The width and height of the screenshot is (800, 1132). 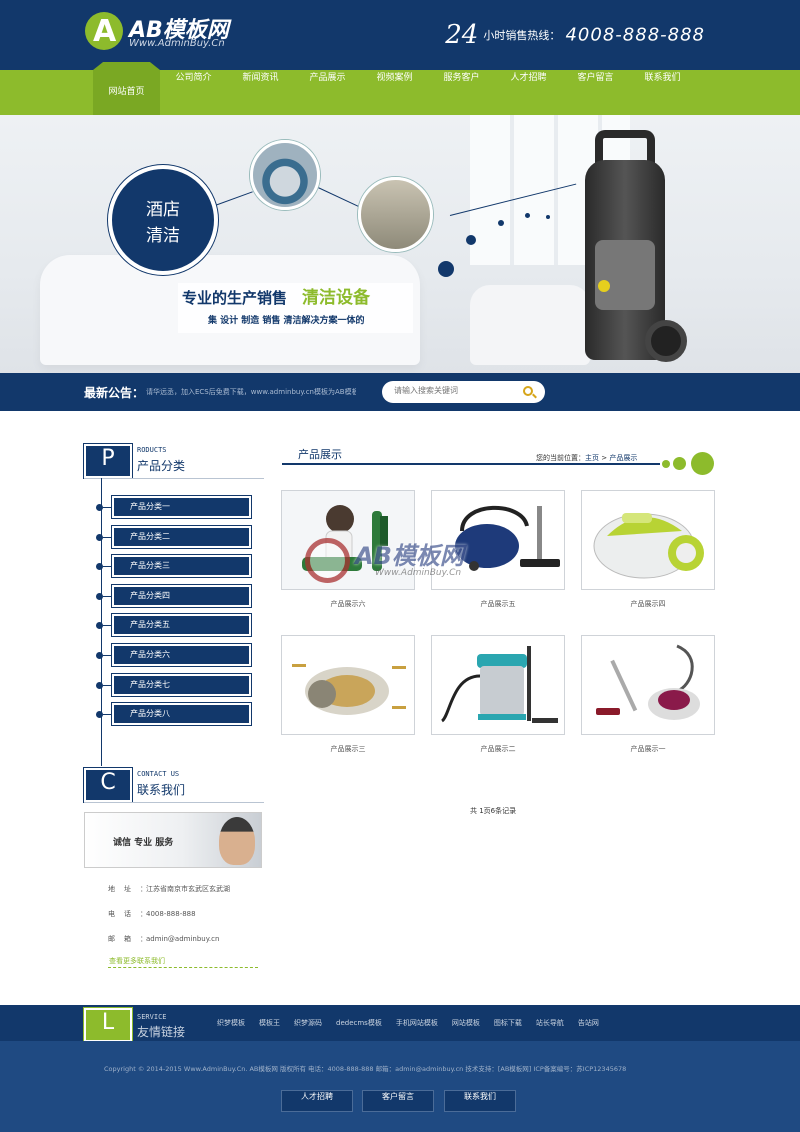 What do you see at coordinates (466, 1023) in the screenshot?
I see `friend-link: 网站模板` at bounding box center [466, 1023].